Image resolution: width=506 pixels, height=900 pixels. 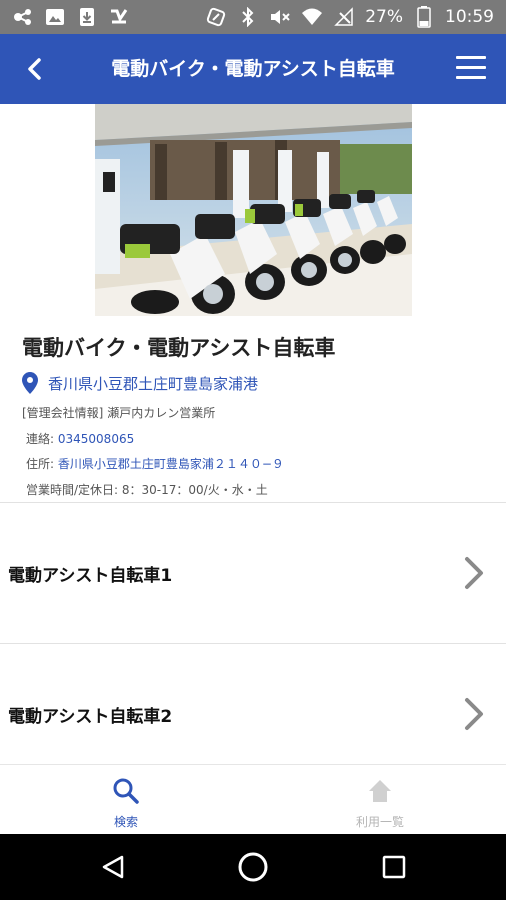 I want to click on company-name: 瀬戸内カレン営業所, so click(x=161, y=413).